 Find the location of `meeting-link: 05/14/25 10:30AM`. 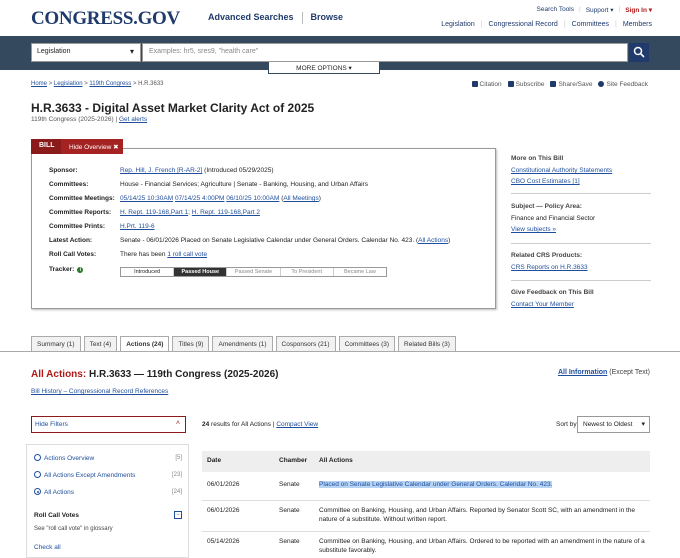

meeting-link: 05/14/25 10:30AM is located at coordinates (146, 198).